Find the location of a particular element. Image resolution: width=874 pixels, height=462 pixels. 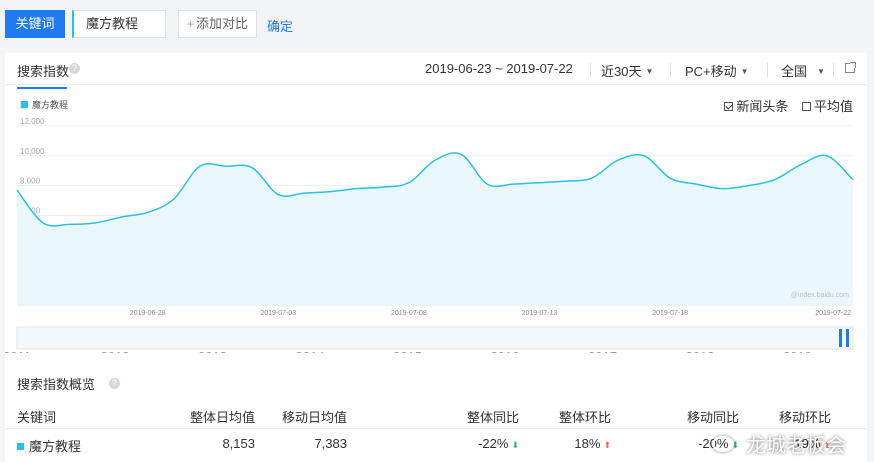

row-mobile-daily: 7,383 is located at coordinates (330, 443).